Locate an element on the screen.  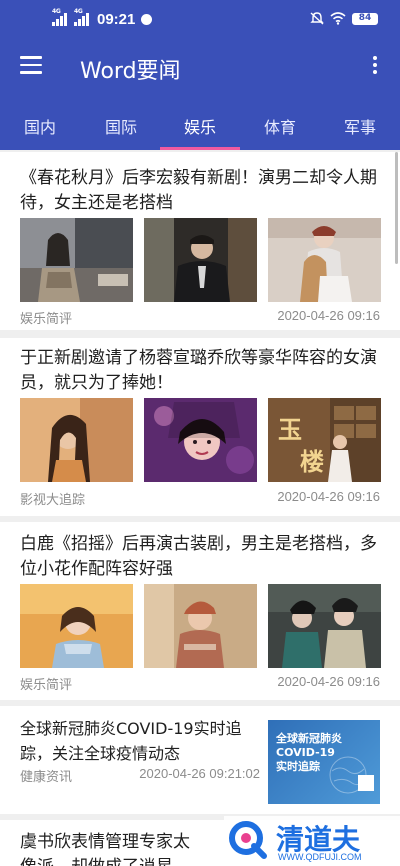
thumbnail-text-2: 楼 is located at coordinates (312, 461).